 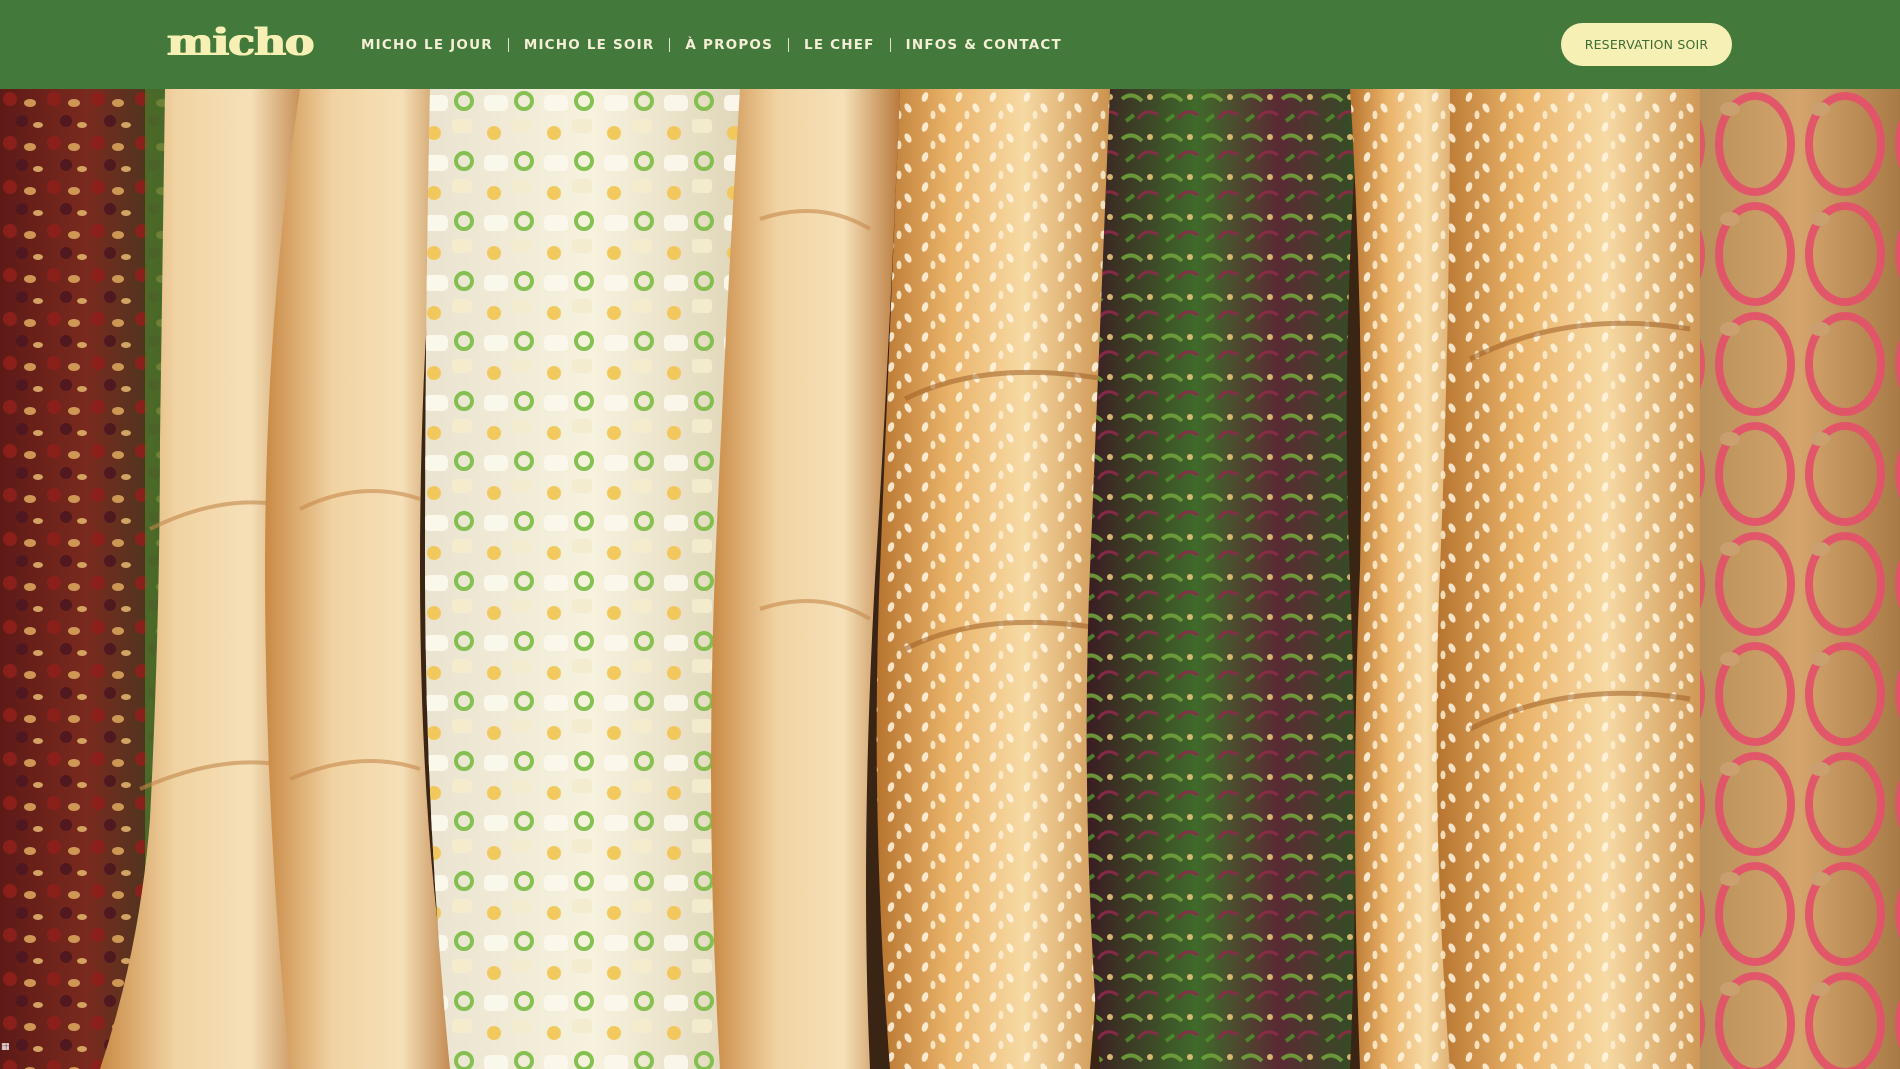 I want to click on reservation-soir-button: RESERVATION SOIR, so click(x=1646, y=44).